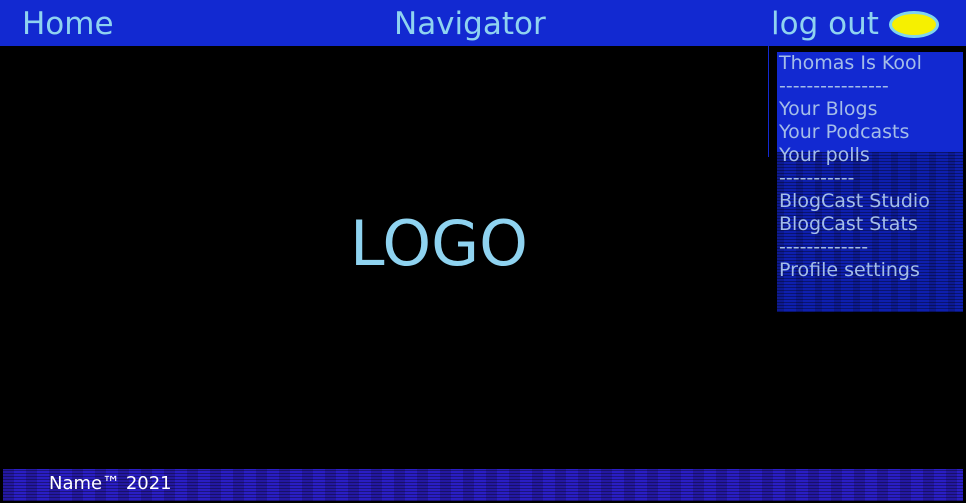  What do you see at coordinates (848, 224) in the screenshot?
I see `menu-item-blogcast-stats: BlogCast Stats` at bounding box center [848, 224].